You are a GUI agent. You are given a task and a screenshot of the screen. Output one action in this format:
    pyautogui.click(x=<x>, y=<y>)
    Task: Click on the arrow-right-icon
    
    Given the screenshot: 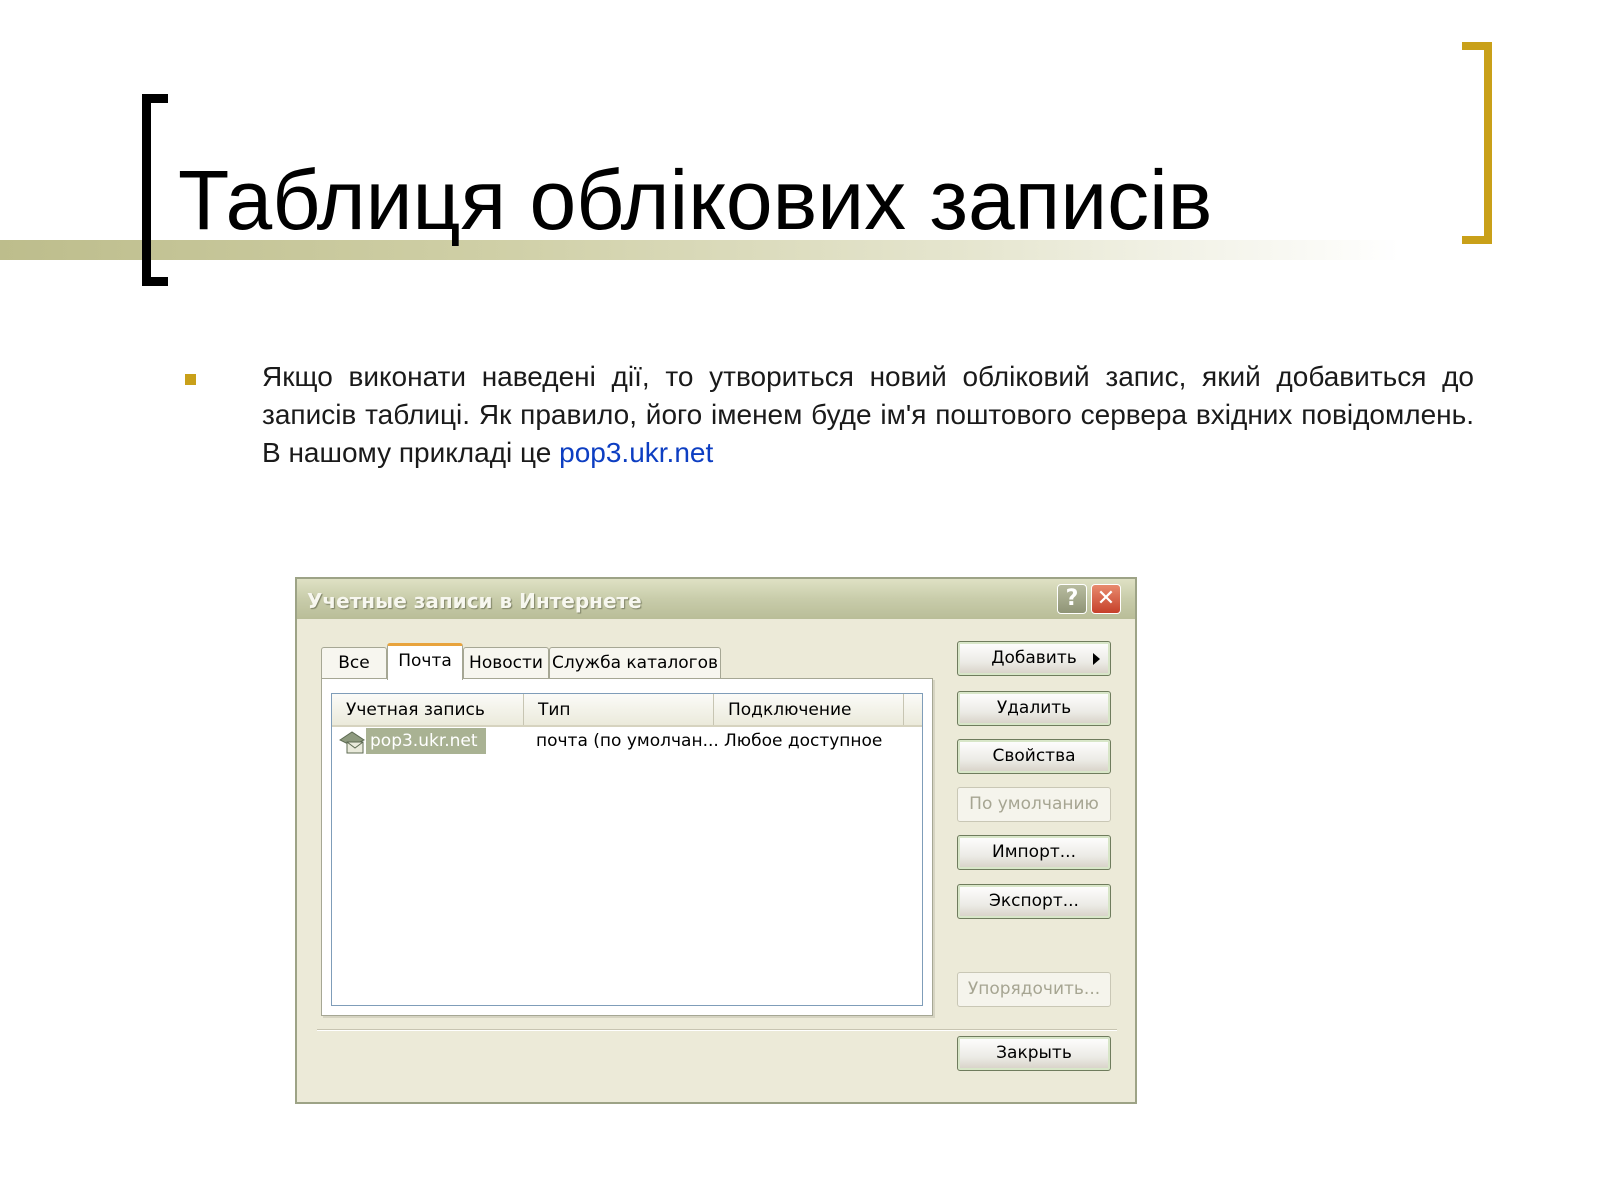 What is the action you would take?
    pyautogui.click(x=1096, y=659)
    